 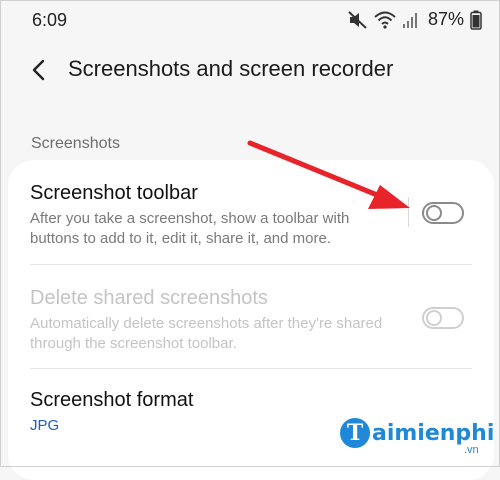 I want to click on app-header: Screenshots and screen recorder, so click(x=250, y=70).